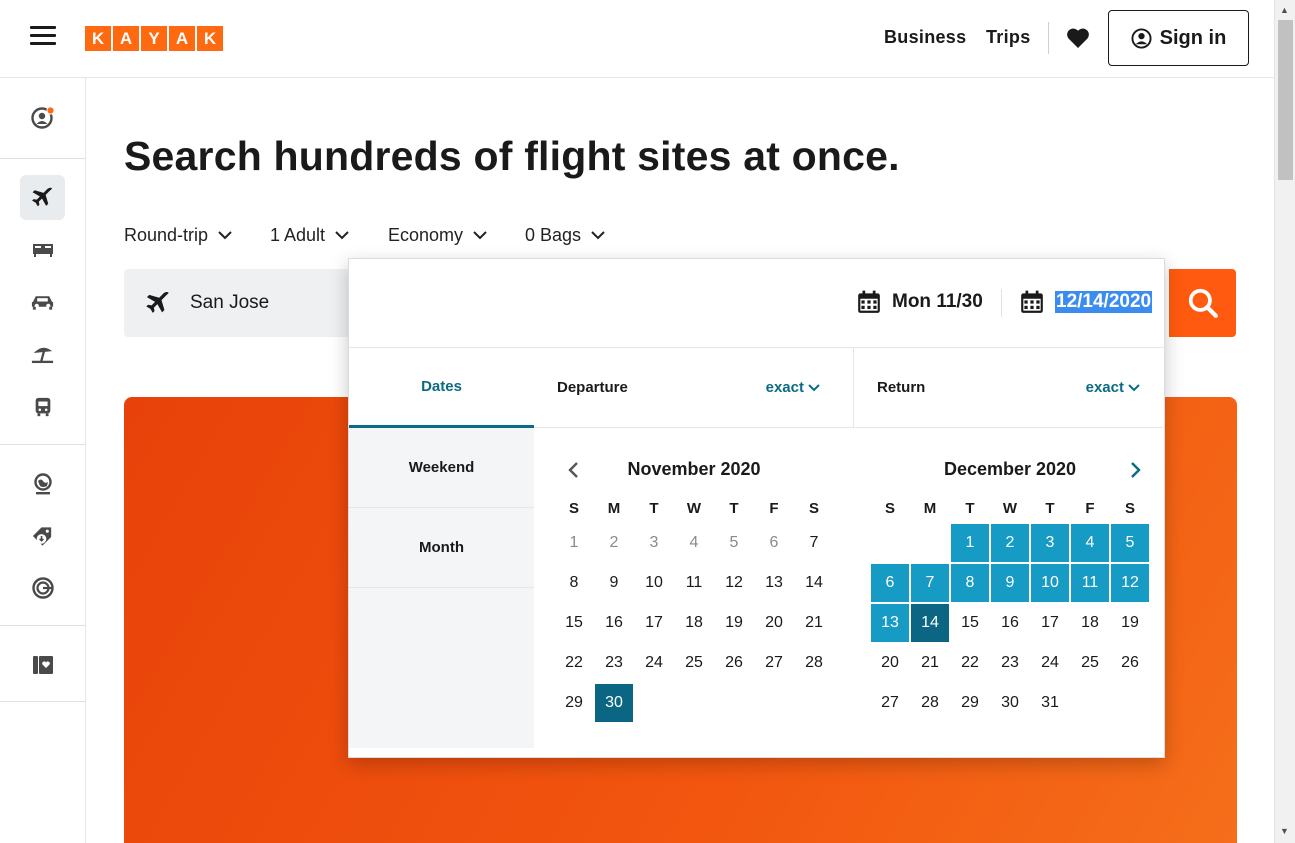 The width and height of the screenshot is (1295, 843). What do you see at coordinates (614, 508) in the screenshot?
I see `weekday-header: M` at bounding box center [614, 508].